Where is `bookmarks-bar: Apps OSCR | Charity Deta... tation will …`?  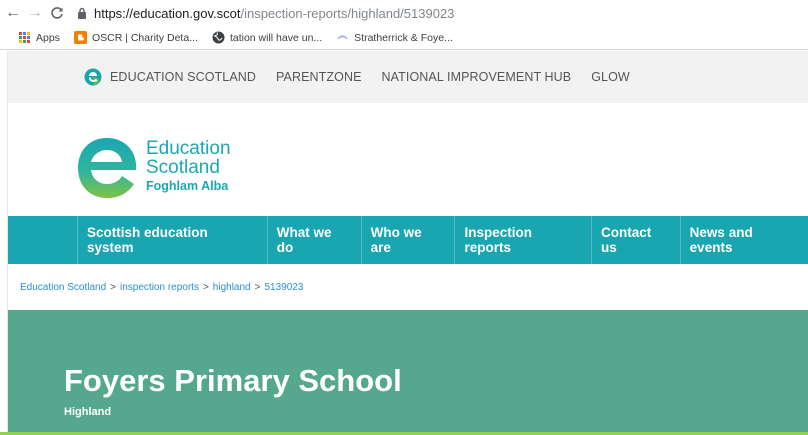
bookmarks-bar: Apps OSCR | Charity Deta... tation will … is located at coordinates (404, 38).